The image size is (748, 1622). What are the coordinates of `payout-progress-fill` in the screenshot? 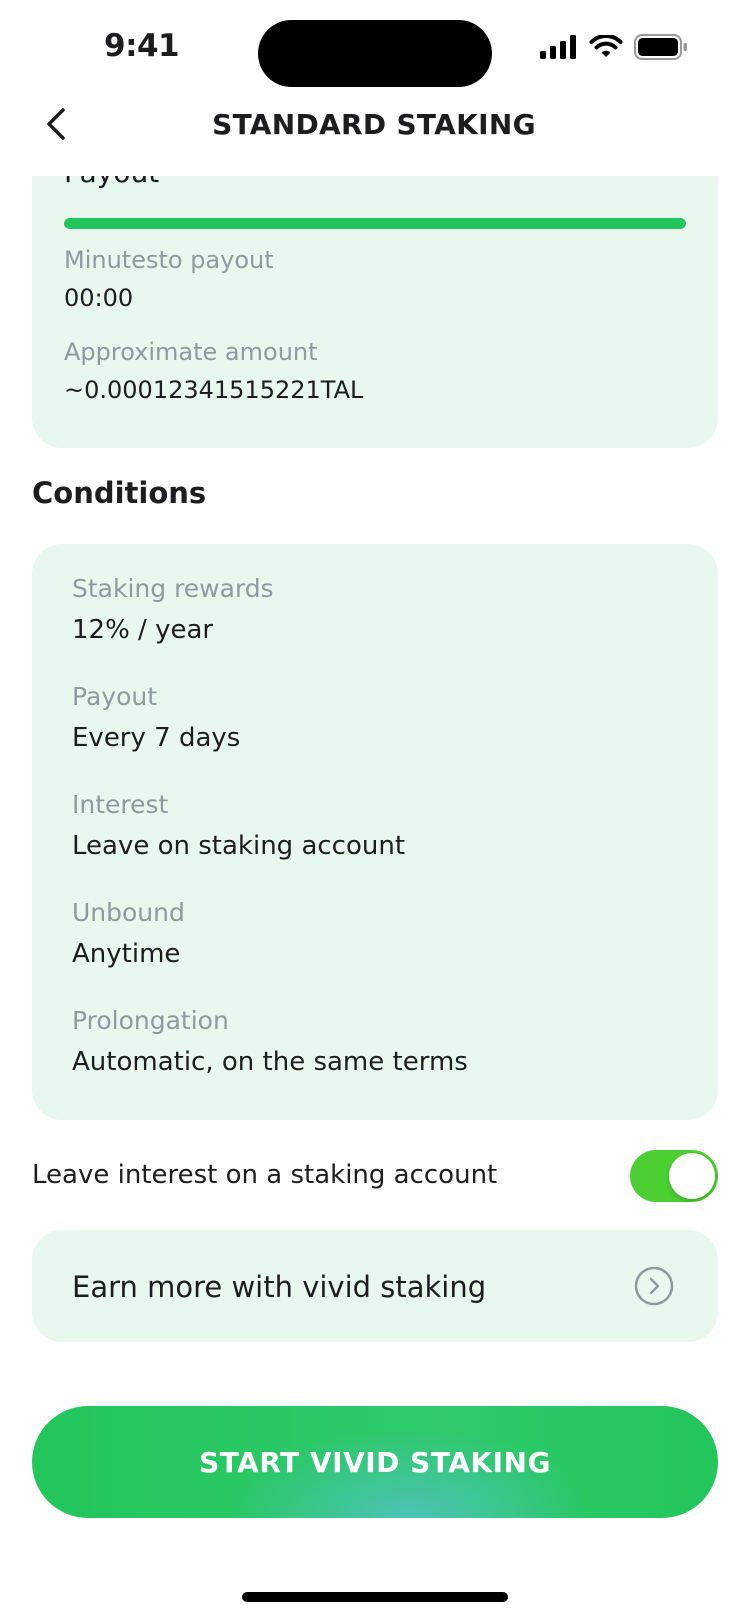 It's located at (375, 223).